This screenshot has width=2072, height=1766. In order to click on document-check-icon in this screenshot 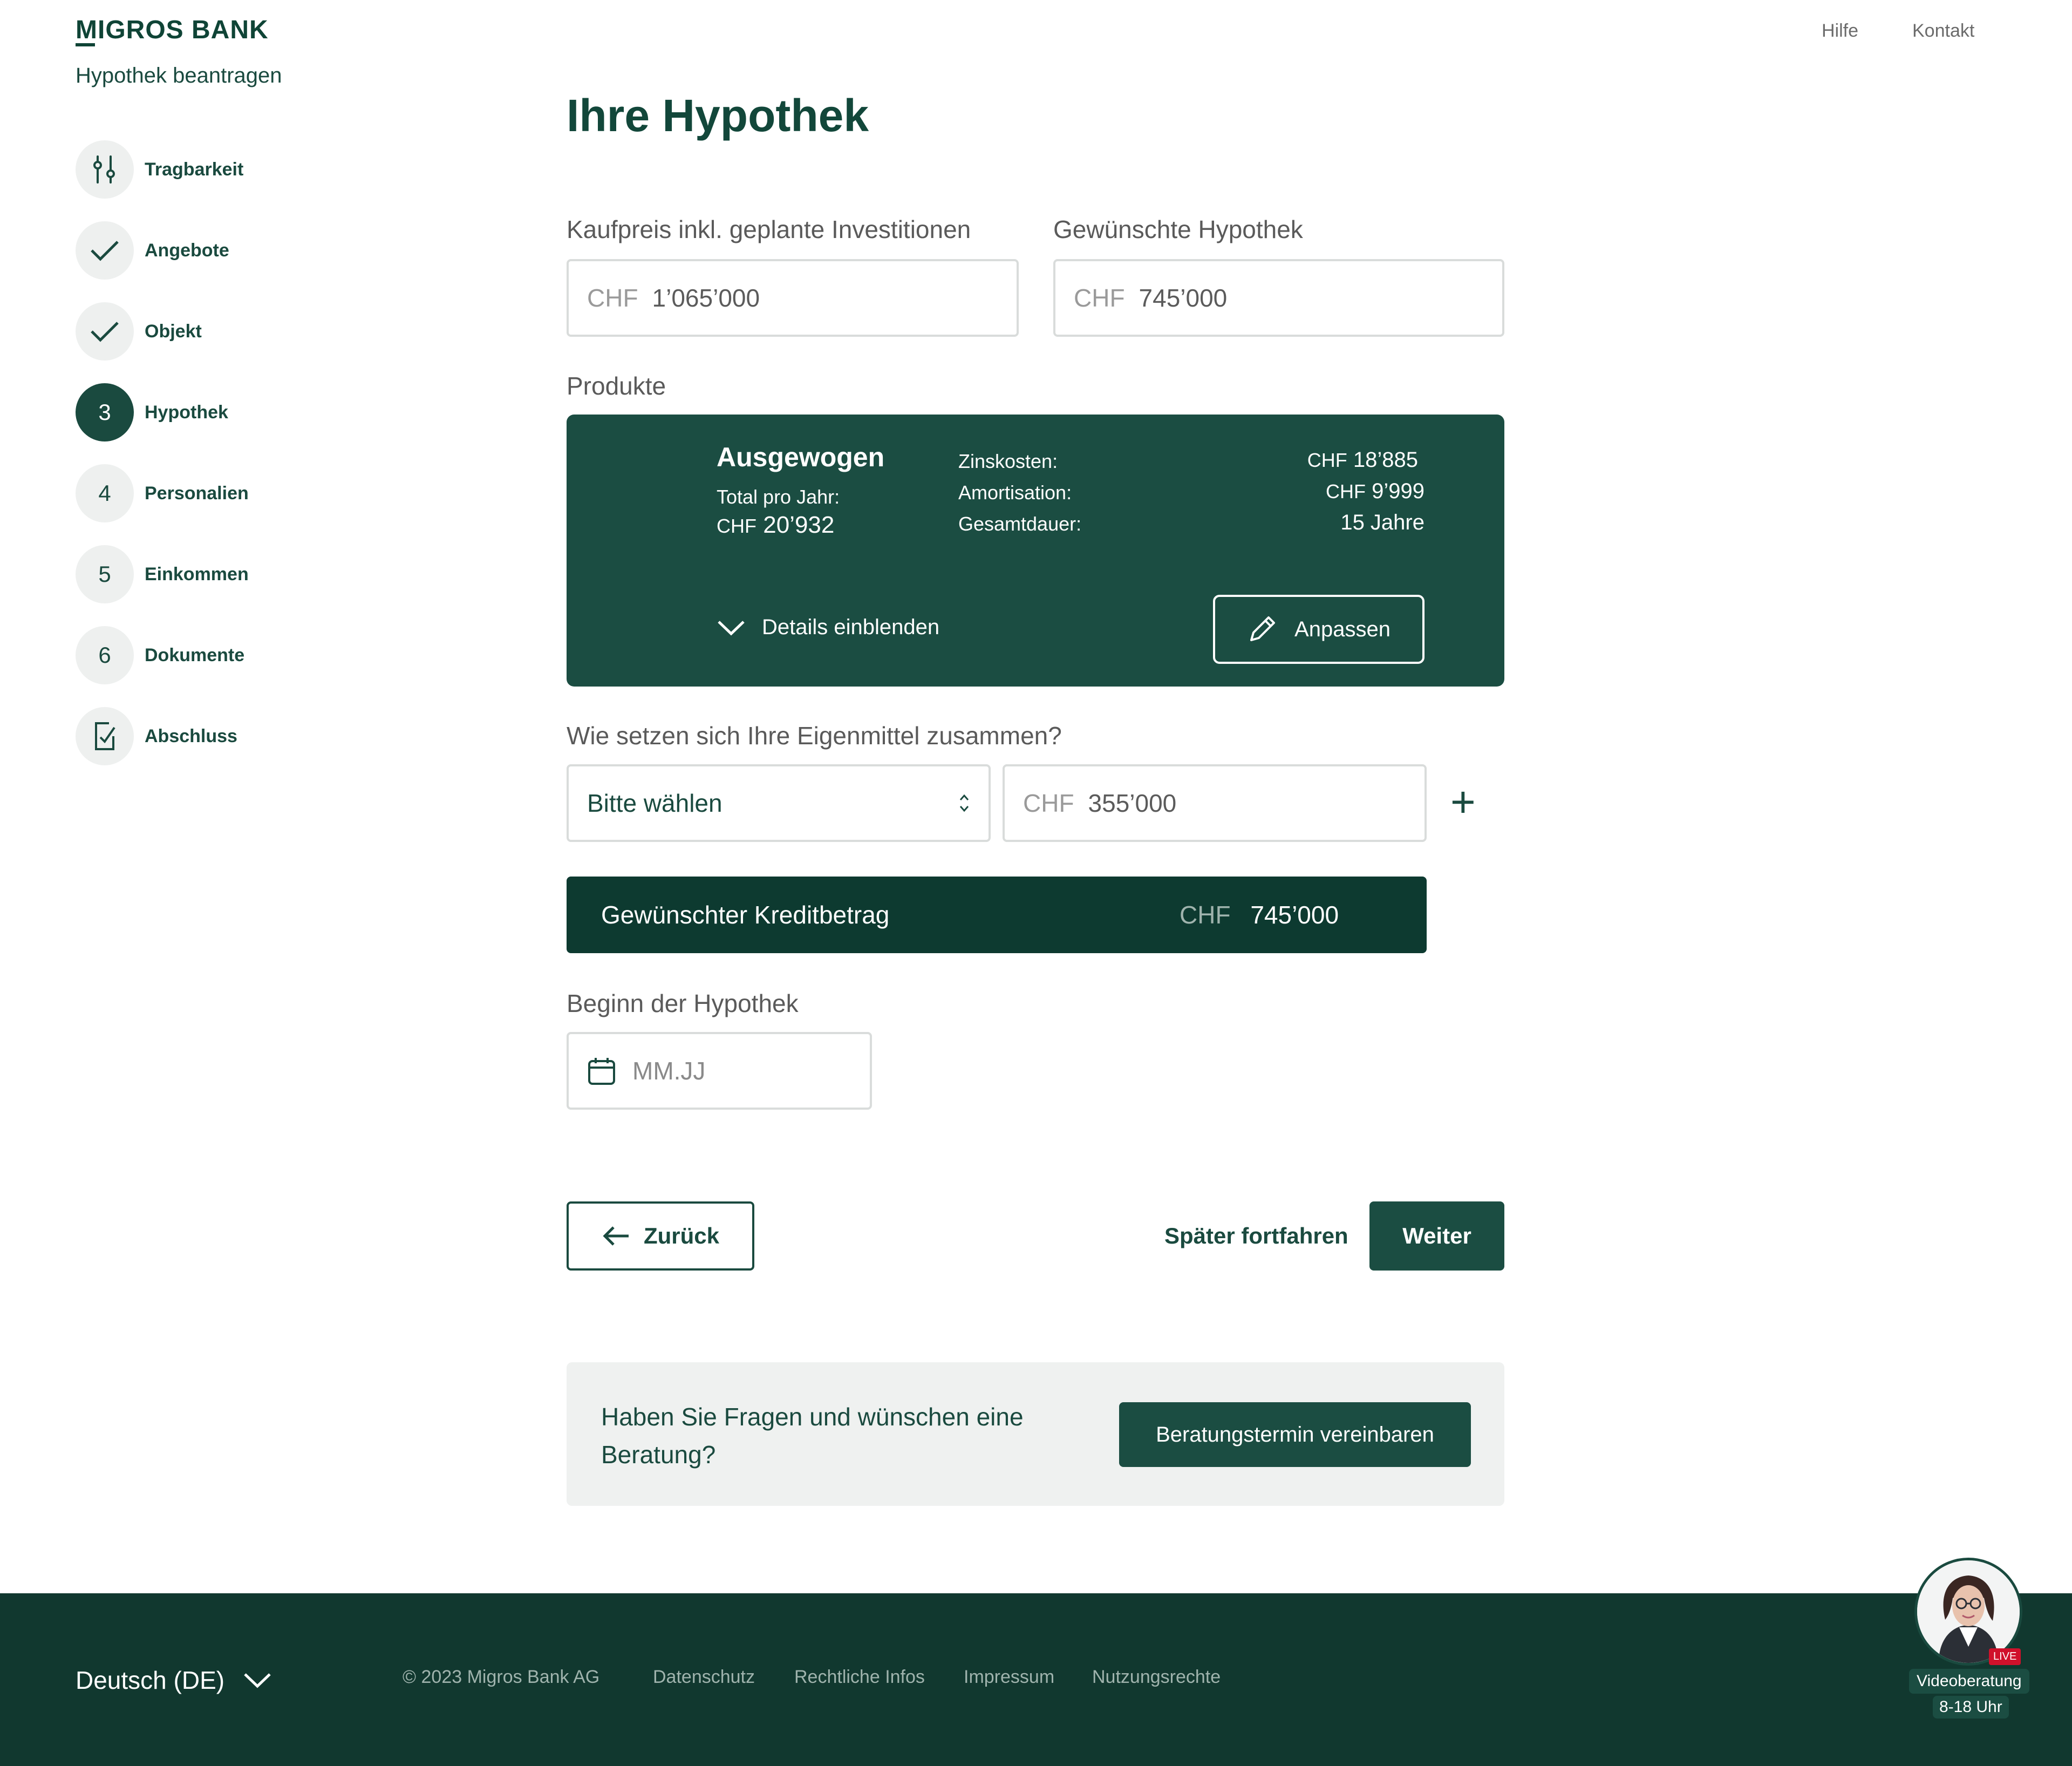, I will do `click(105, 736)`.